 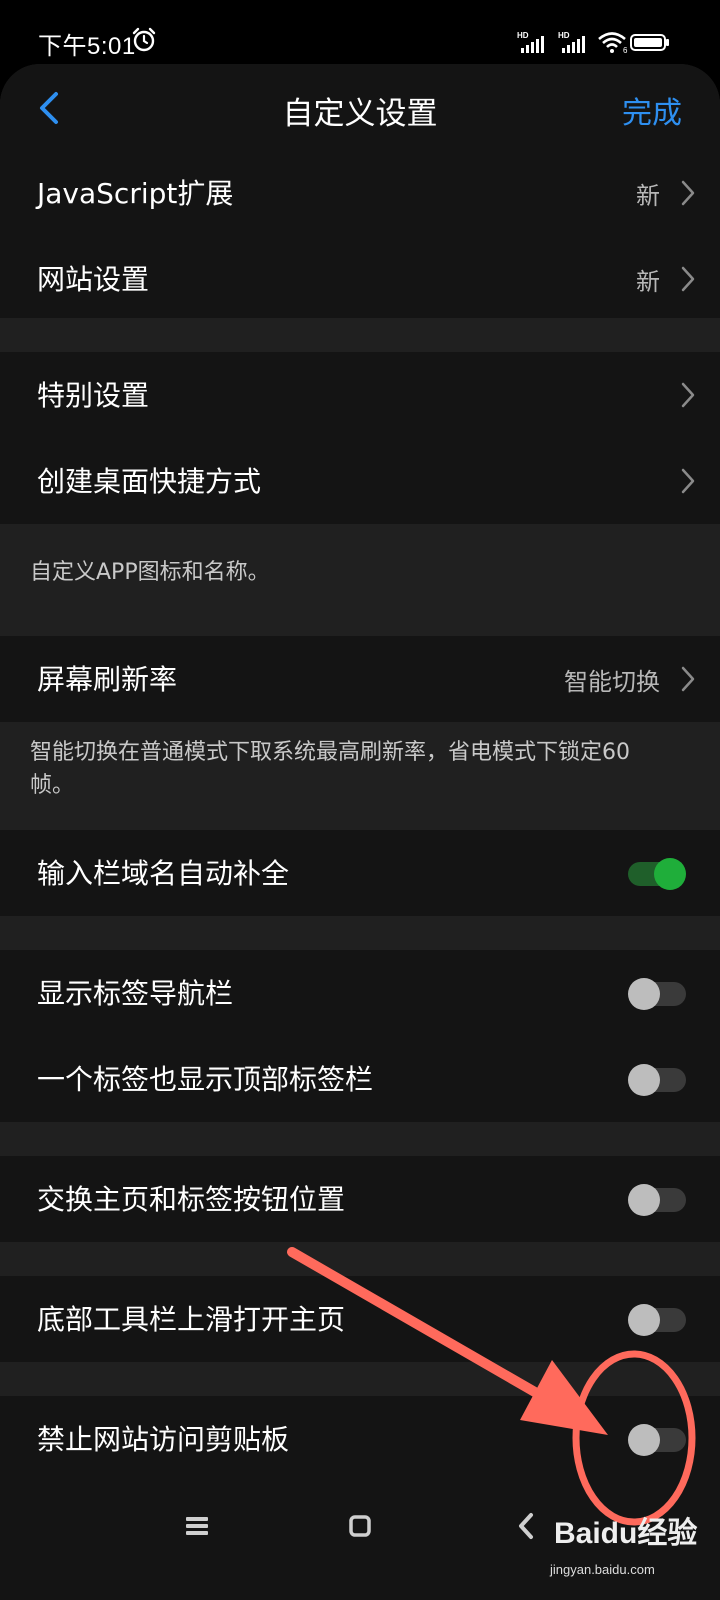 I want to click on swap-home-tabs-row: 交换主页和标签按钮位置, so click(x=360, y=1199).